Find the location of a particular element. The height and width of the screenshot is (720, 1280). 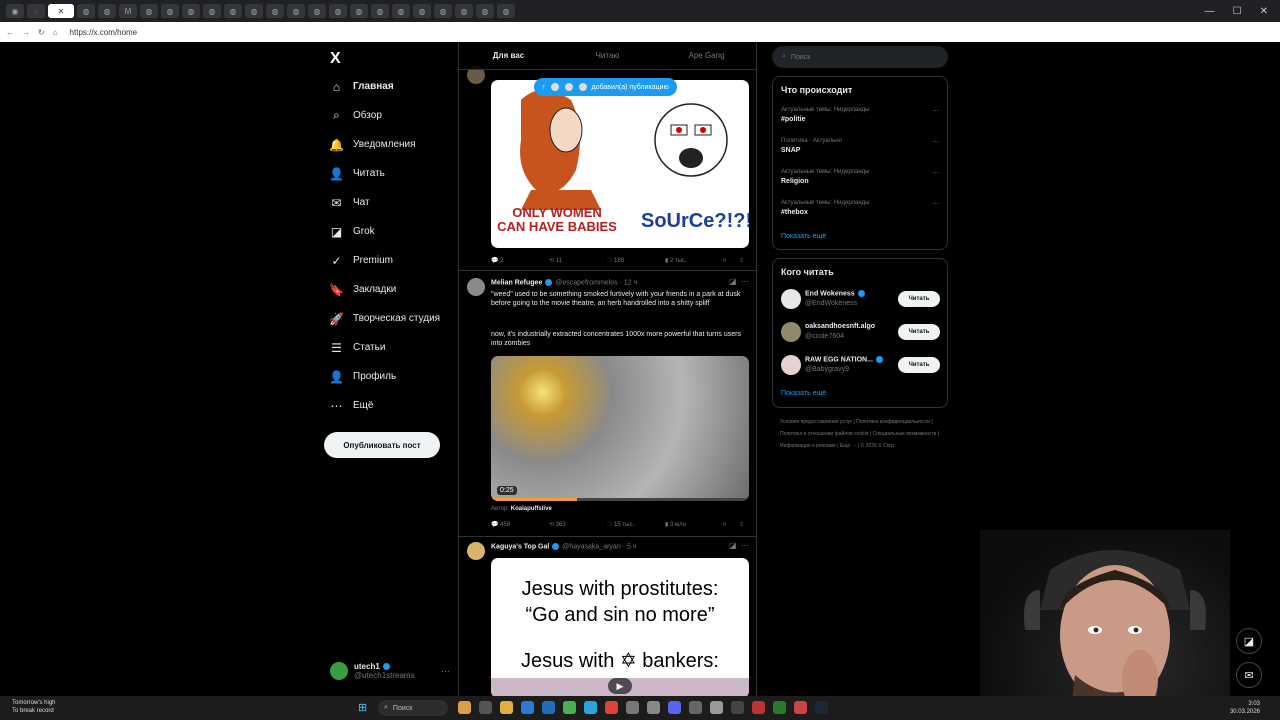

account-switcher: utech1 @utech1streams ⋯ is located at coordinates (390, 671).